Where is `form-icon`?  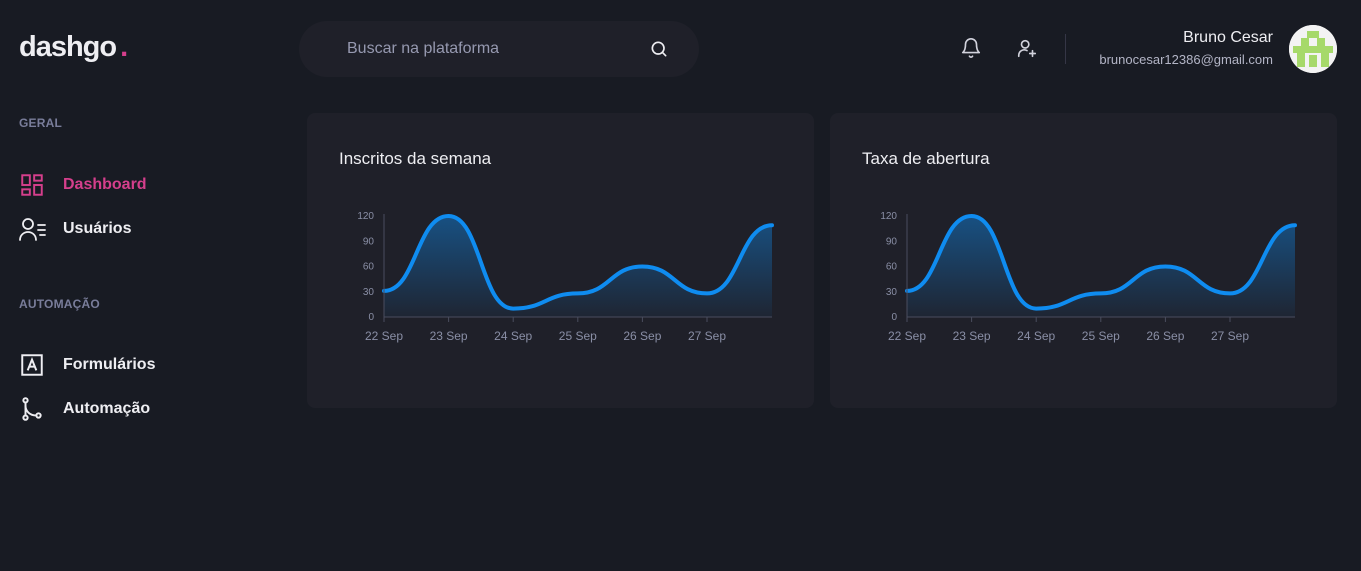
form-icon is located at coordinates (33, 365).